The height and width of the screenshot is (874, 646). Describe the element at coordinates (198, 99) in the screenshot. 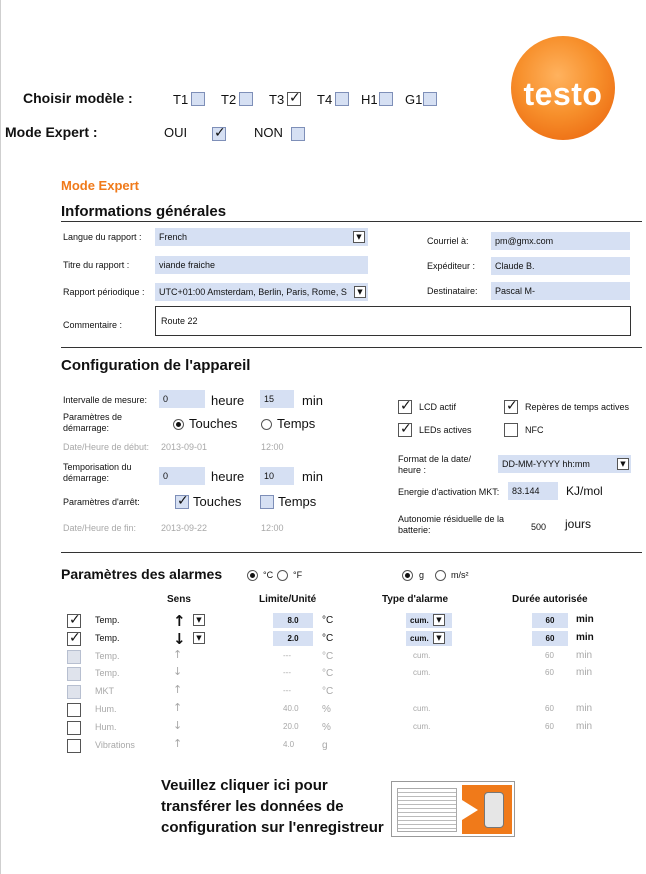

I see `model-checkbox-t1` at that location.